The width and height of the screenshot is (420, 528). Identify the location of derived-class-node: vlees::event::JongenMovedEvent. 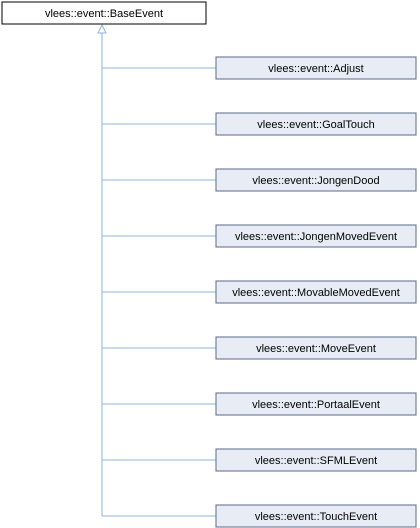
(316, 236).